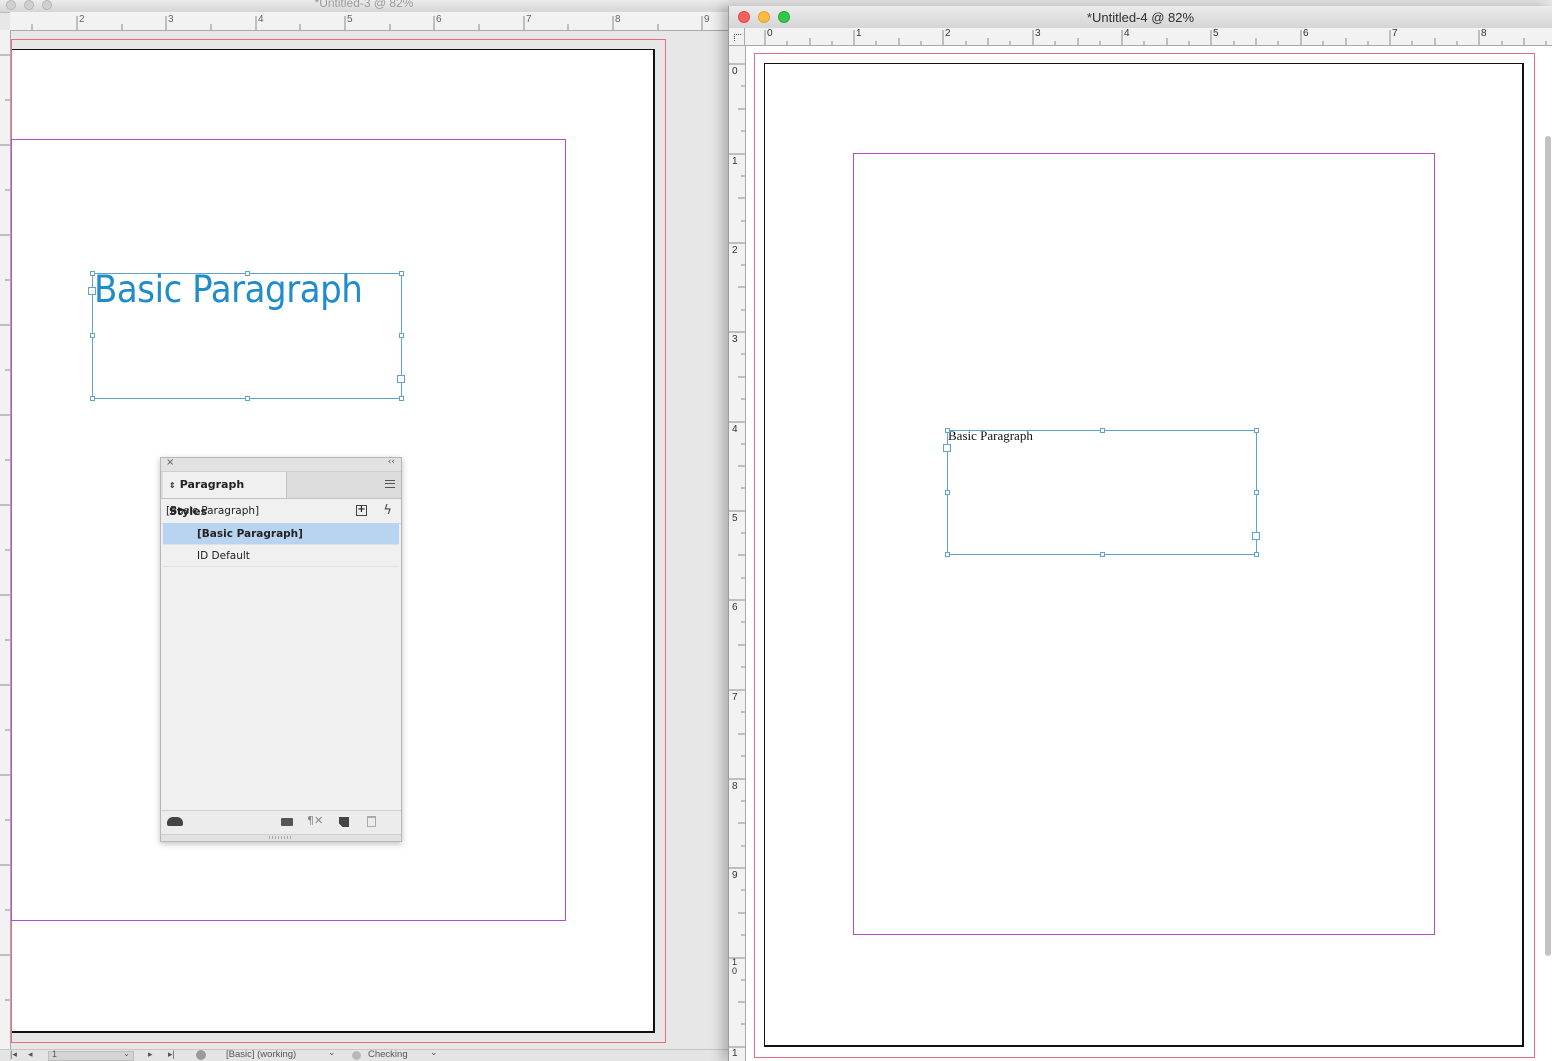 Image resolution: width=1552 pixels, height=1061 pixels. What do you see at coordinates (201, 1055) in the screenshot?
I see `open-page-icon` at bounding box center [201, 1055].